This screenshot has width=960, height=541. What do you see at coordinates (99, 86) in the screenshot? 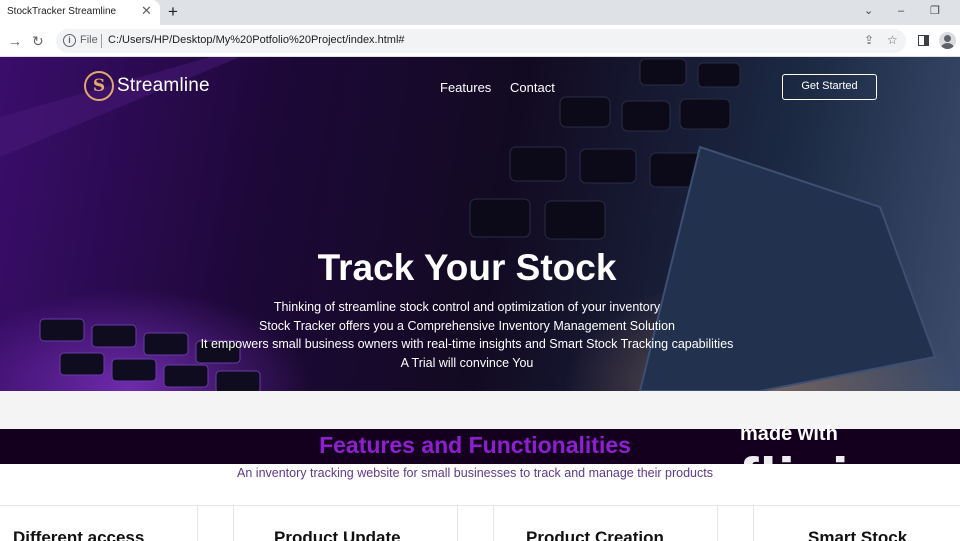
I see `logo-icon: S` at bounding box center [99, 86].